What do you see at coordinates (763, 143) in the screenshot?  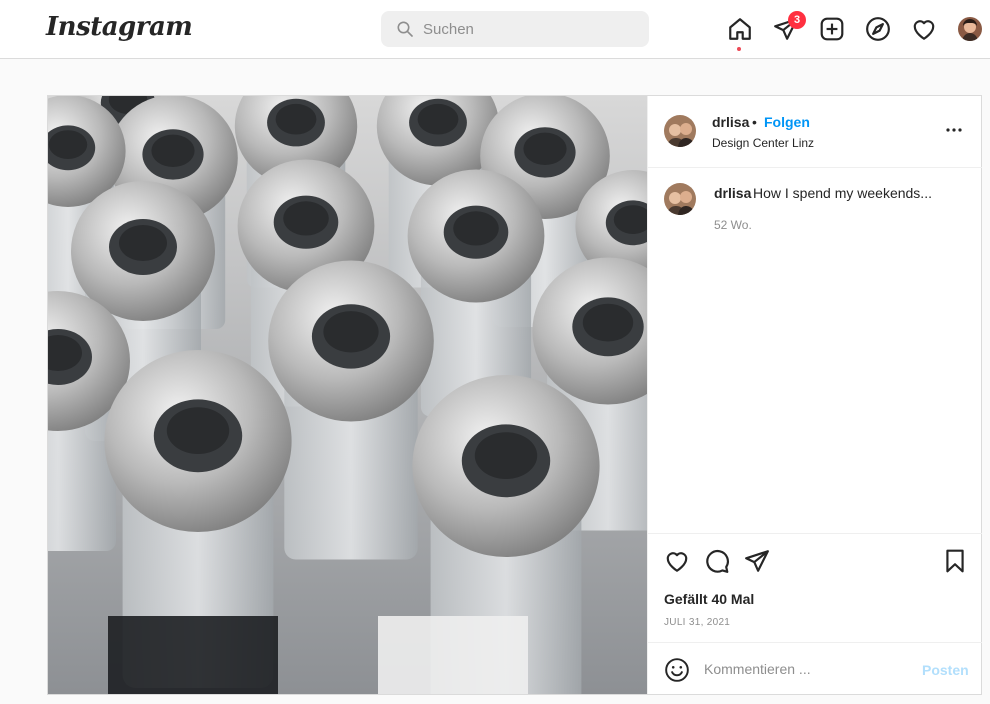 I see `post-location: Design Center Linz` at bounding box center [763, 143].